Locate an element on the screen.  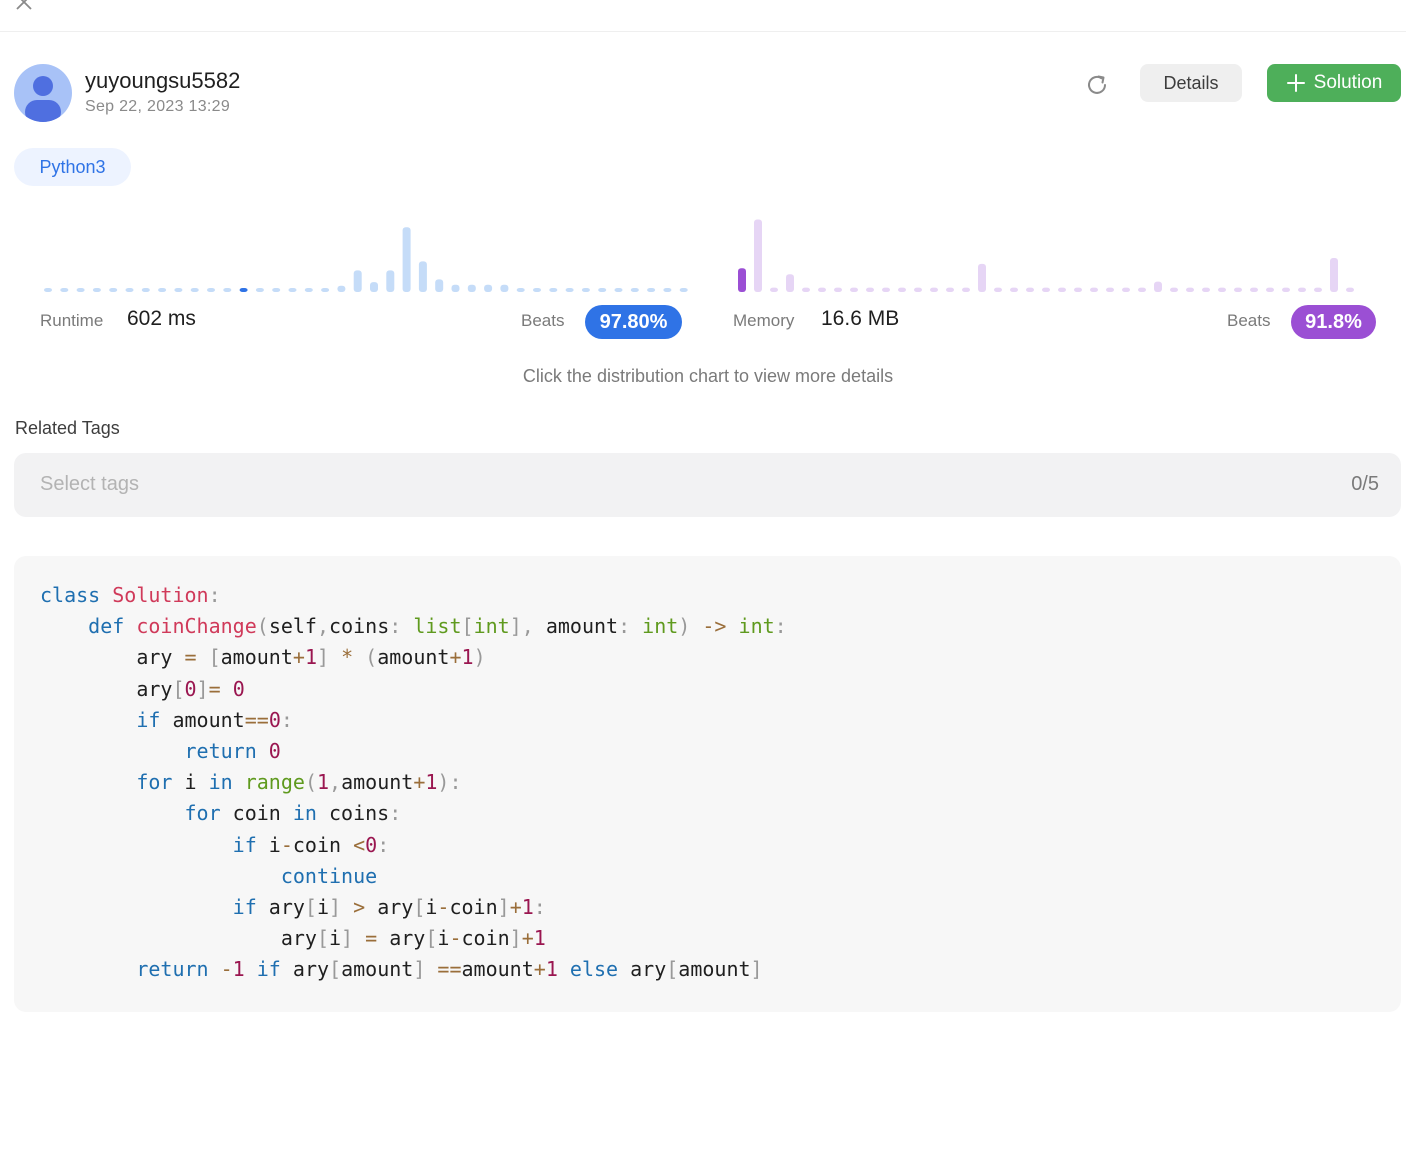
username: yuyoungsu5582 is located at coordinates (162, 81).